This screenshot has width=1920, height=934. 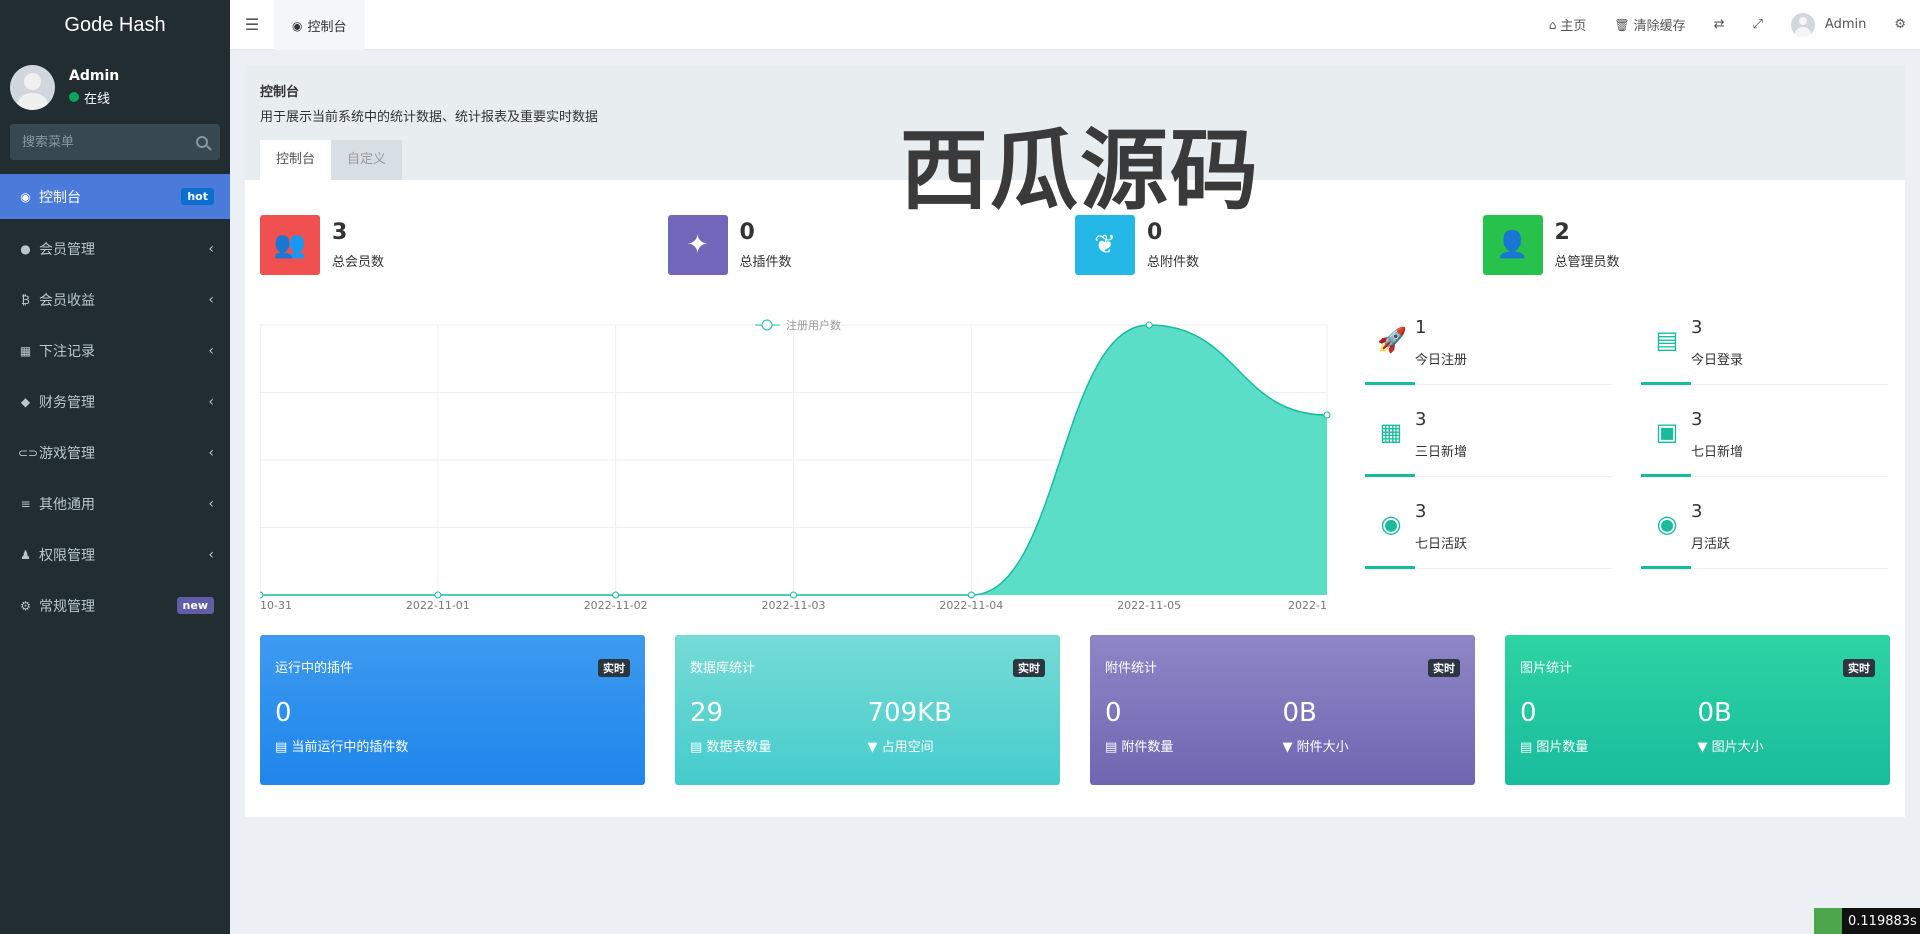 What do you see at coordinates (97, 99) in the screenshot?
I see `user-status-text: 在线` at bounding box center [97, 99].